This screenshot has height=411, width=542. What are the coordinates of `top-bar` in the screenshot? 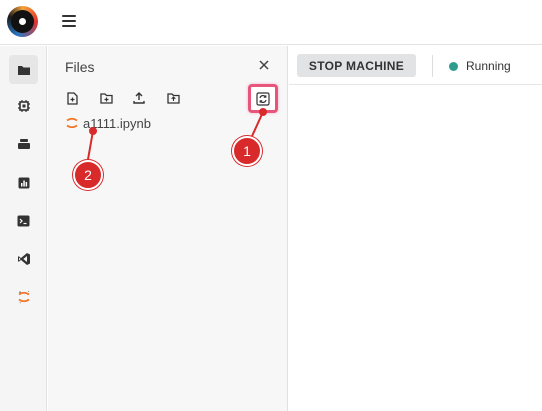 It's located at (271, 22).